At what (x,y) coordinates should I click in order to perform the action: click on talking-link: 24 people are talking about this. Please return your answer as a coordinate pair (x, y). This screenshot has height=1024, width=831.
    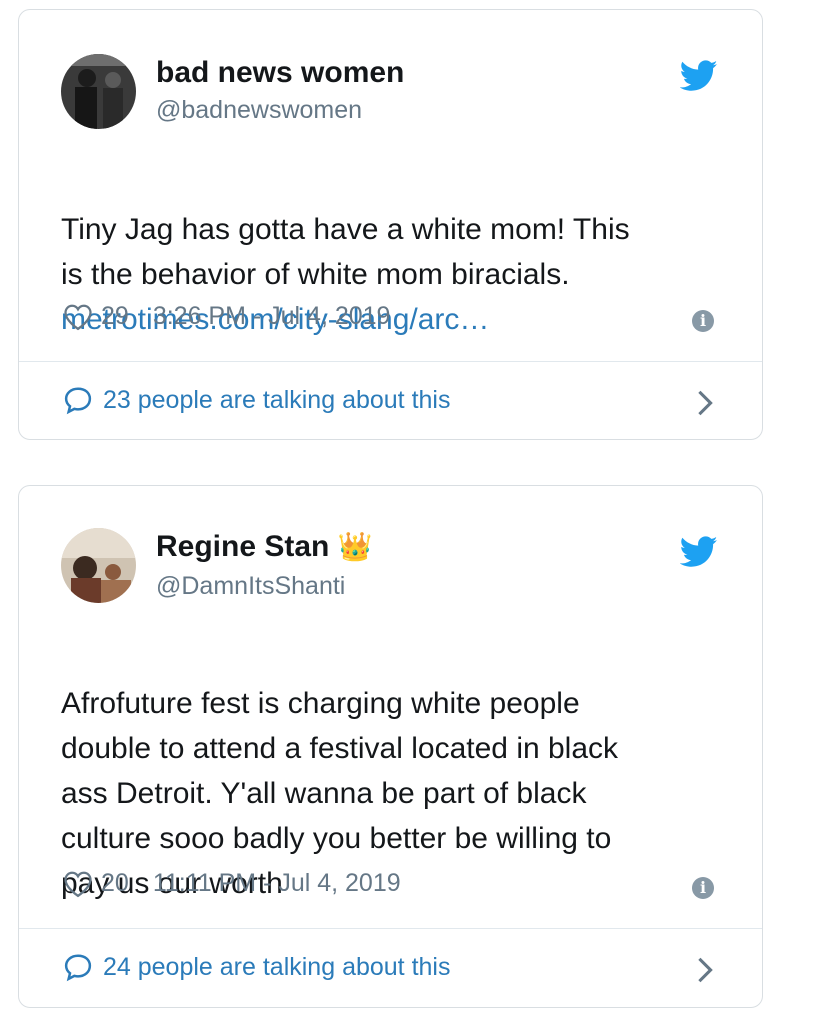
    Looking at the image, I should click on (256, 967).